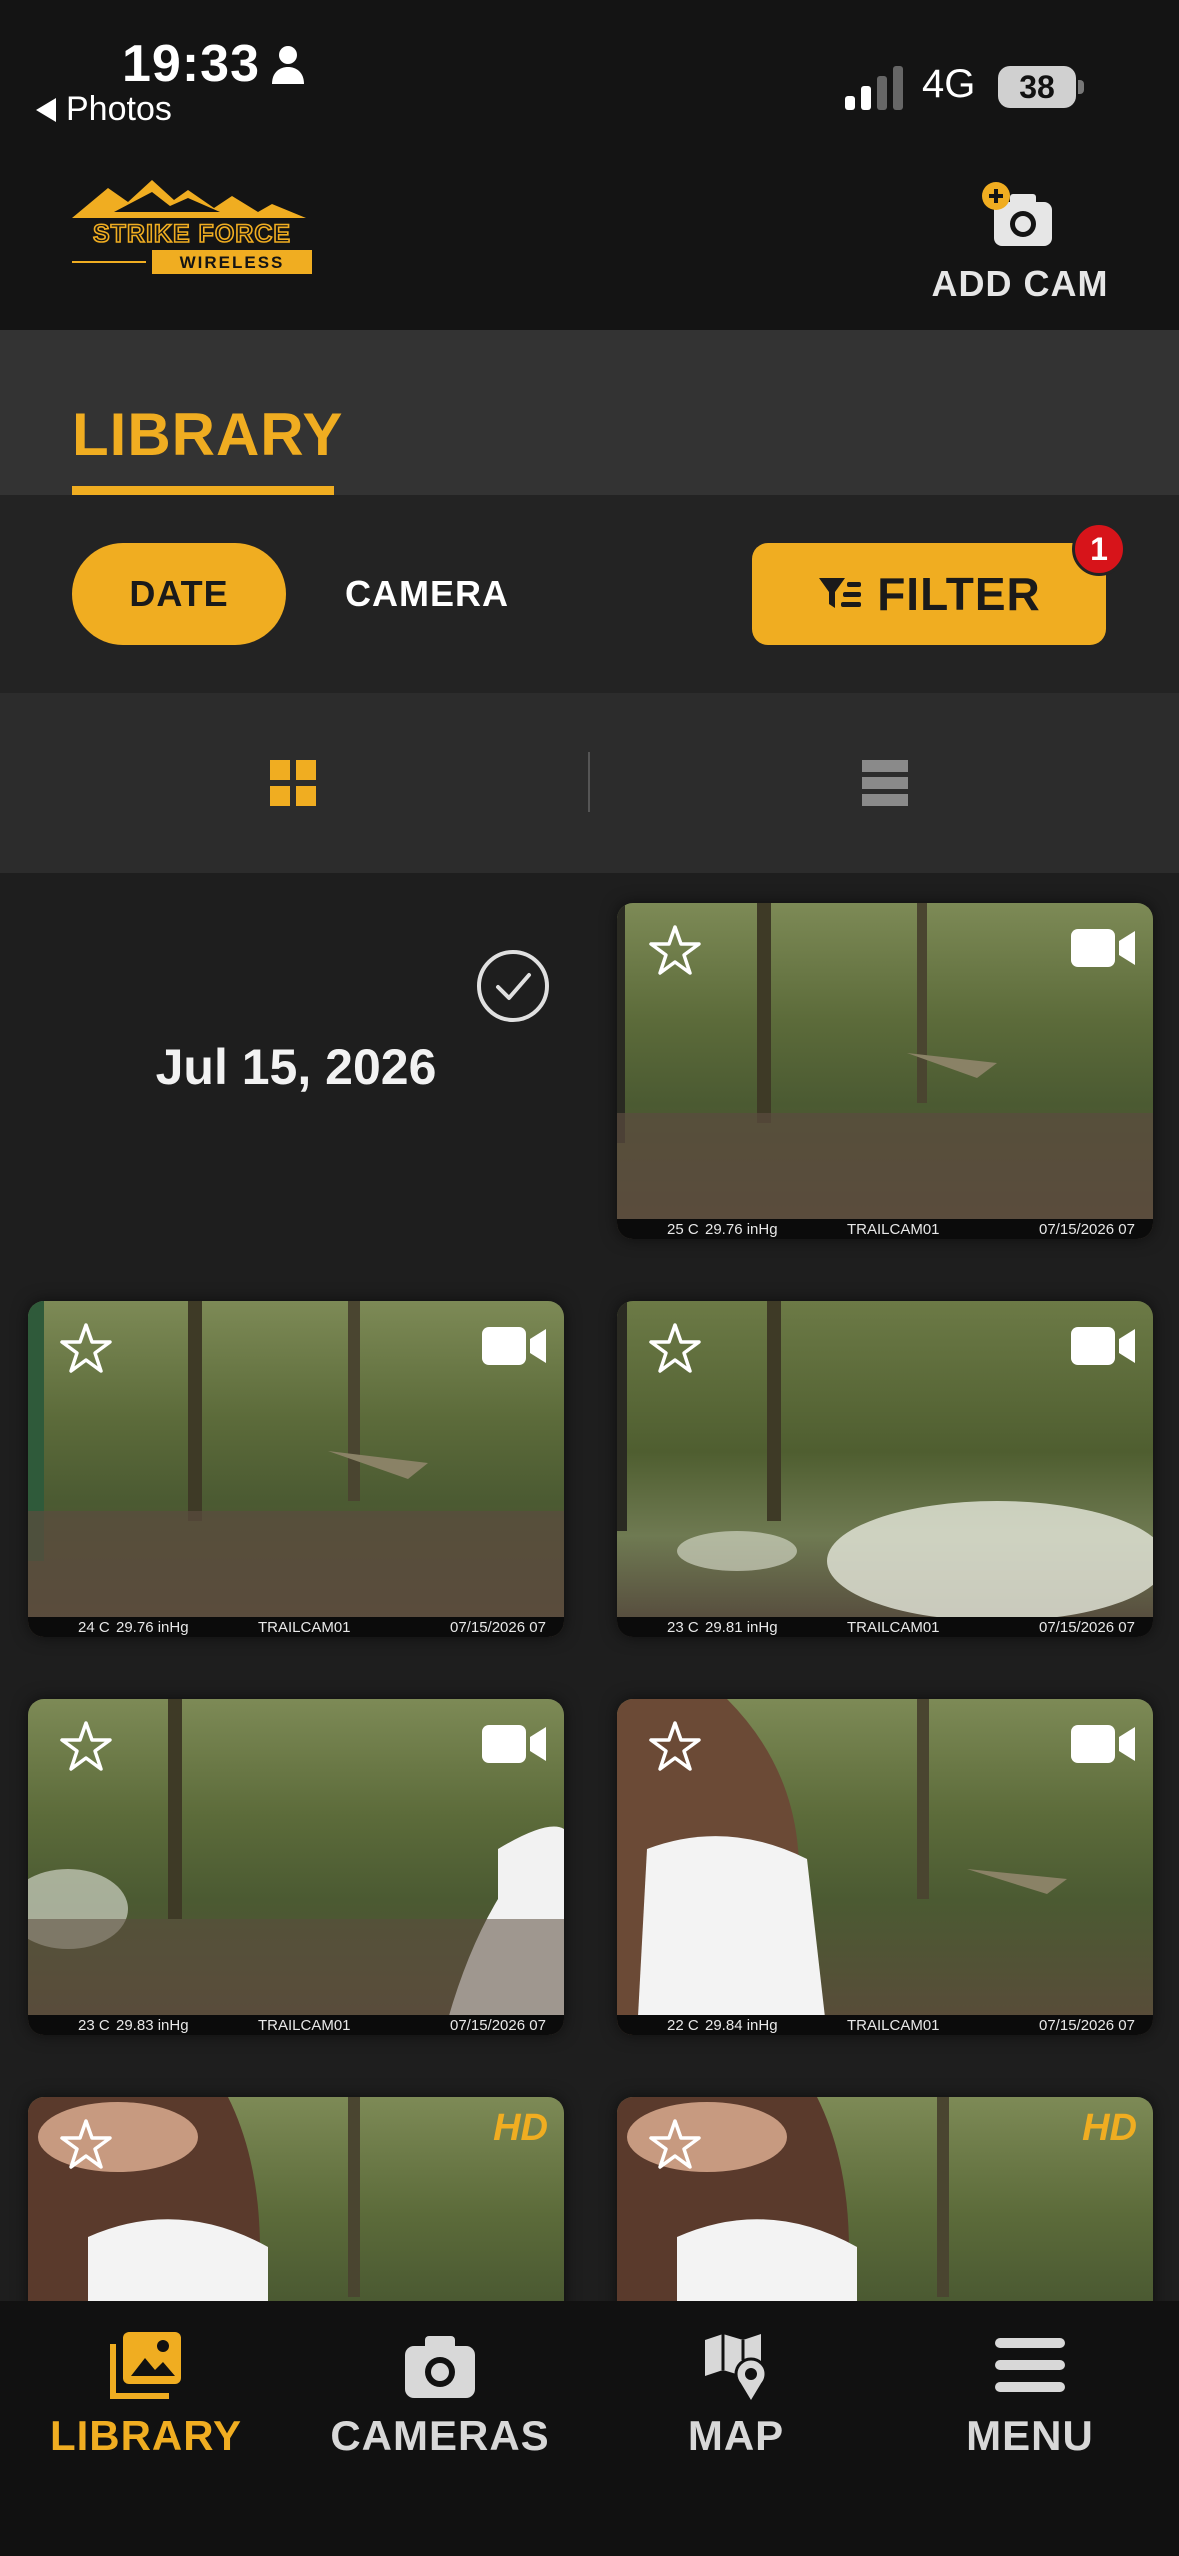  Describe the element at coordinates (1030, 2405) in the screenshot. I see `nav-menu: MENU` at that location.